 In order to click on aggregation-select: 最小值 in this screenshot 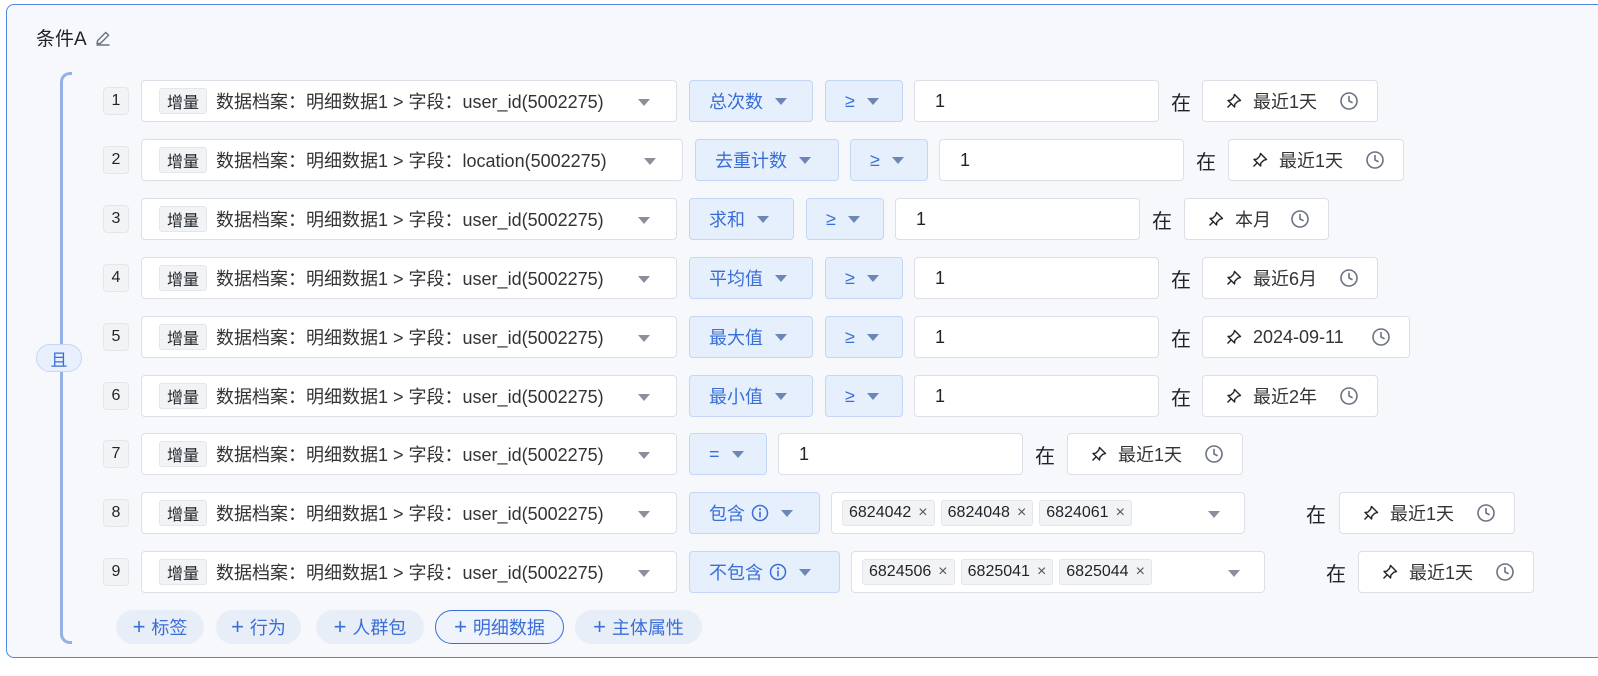, I will do `click(751, 396)`.